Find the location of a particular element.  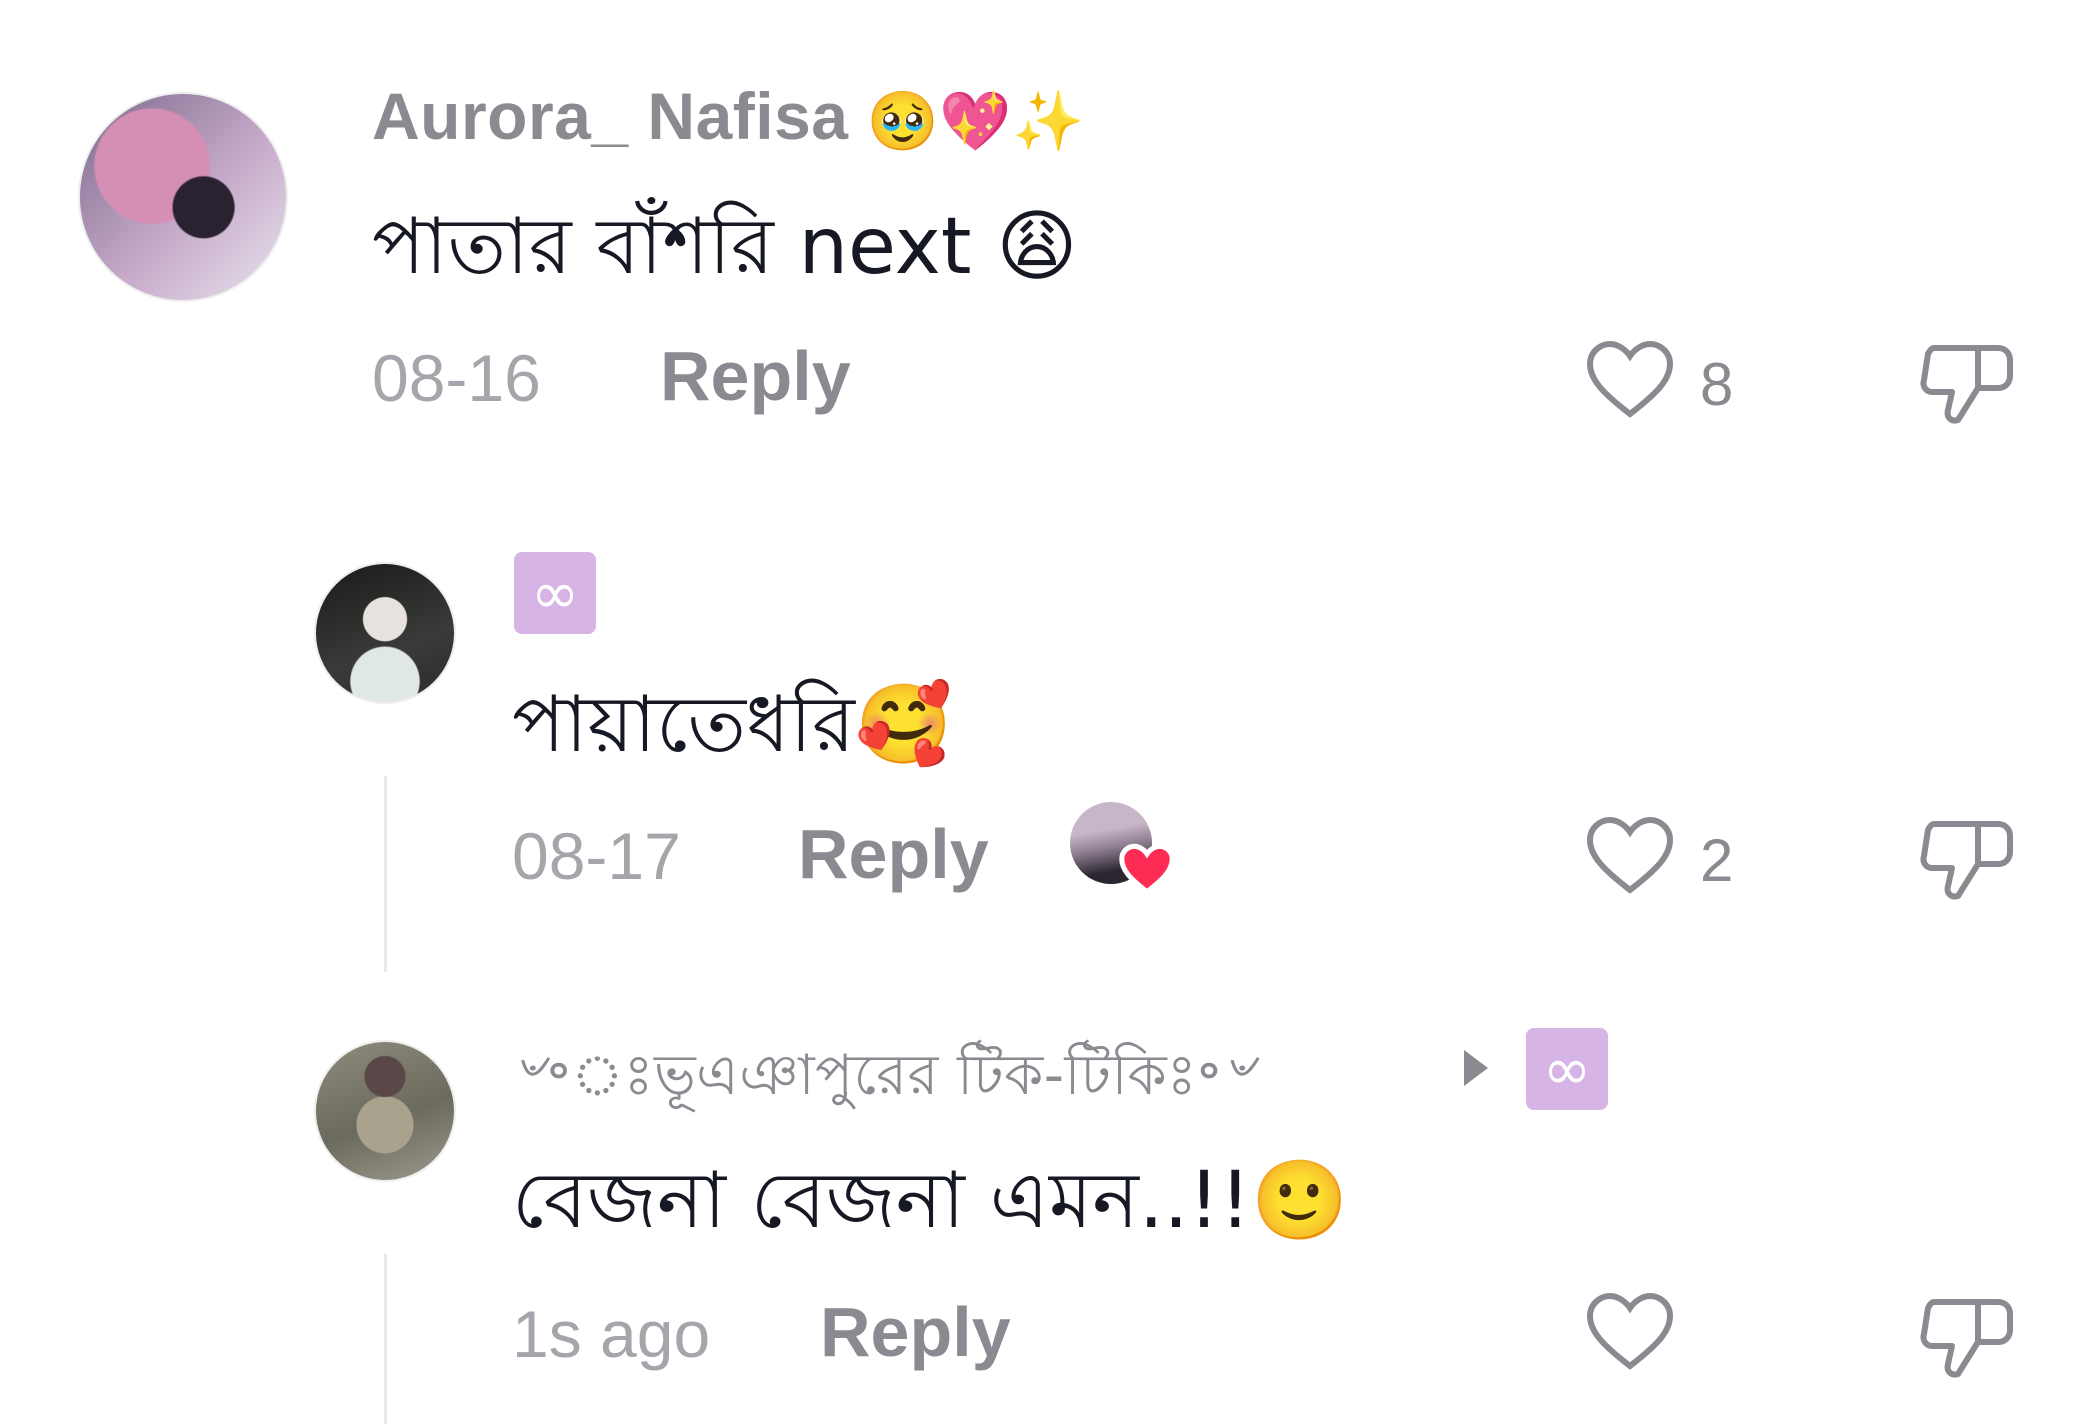

comment-text: বেজনা বেজনা এমন..!!🙂 is located at coordinates (930, 1201).